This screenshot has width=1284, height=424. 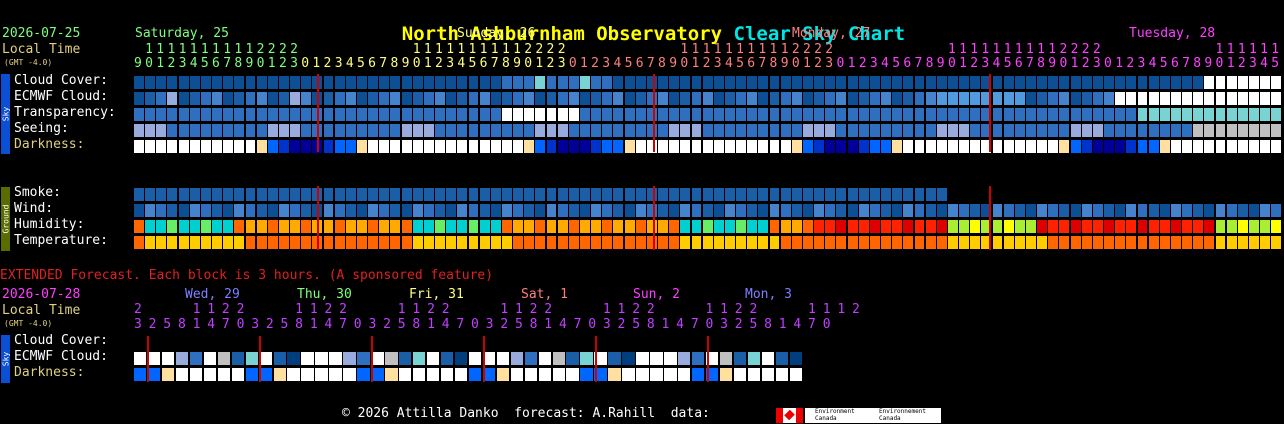 I want to click on sky-tab: Sky, so click(x=5, y=114).